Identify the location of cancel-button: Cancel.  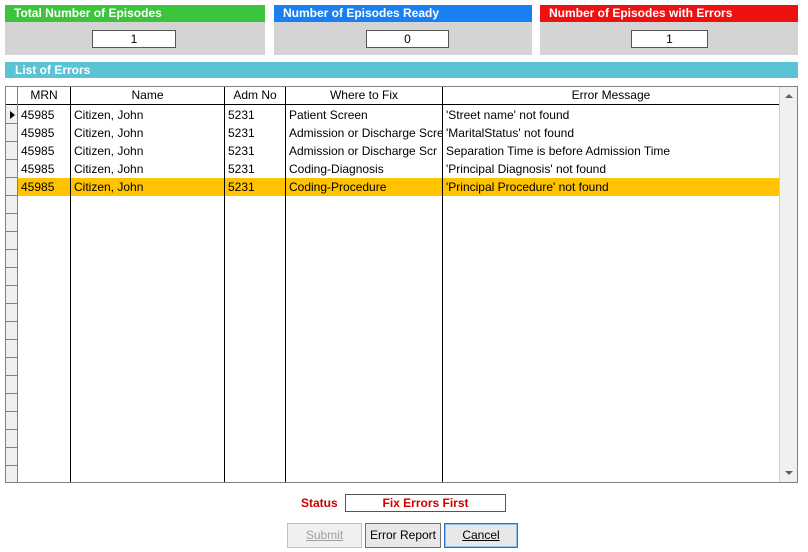
(481, 535).